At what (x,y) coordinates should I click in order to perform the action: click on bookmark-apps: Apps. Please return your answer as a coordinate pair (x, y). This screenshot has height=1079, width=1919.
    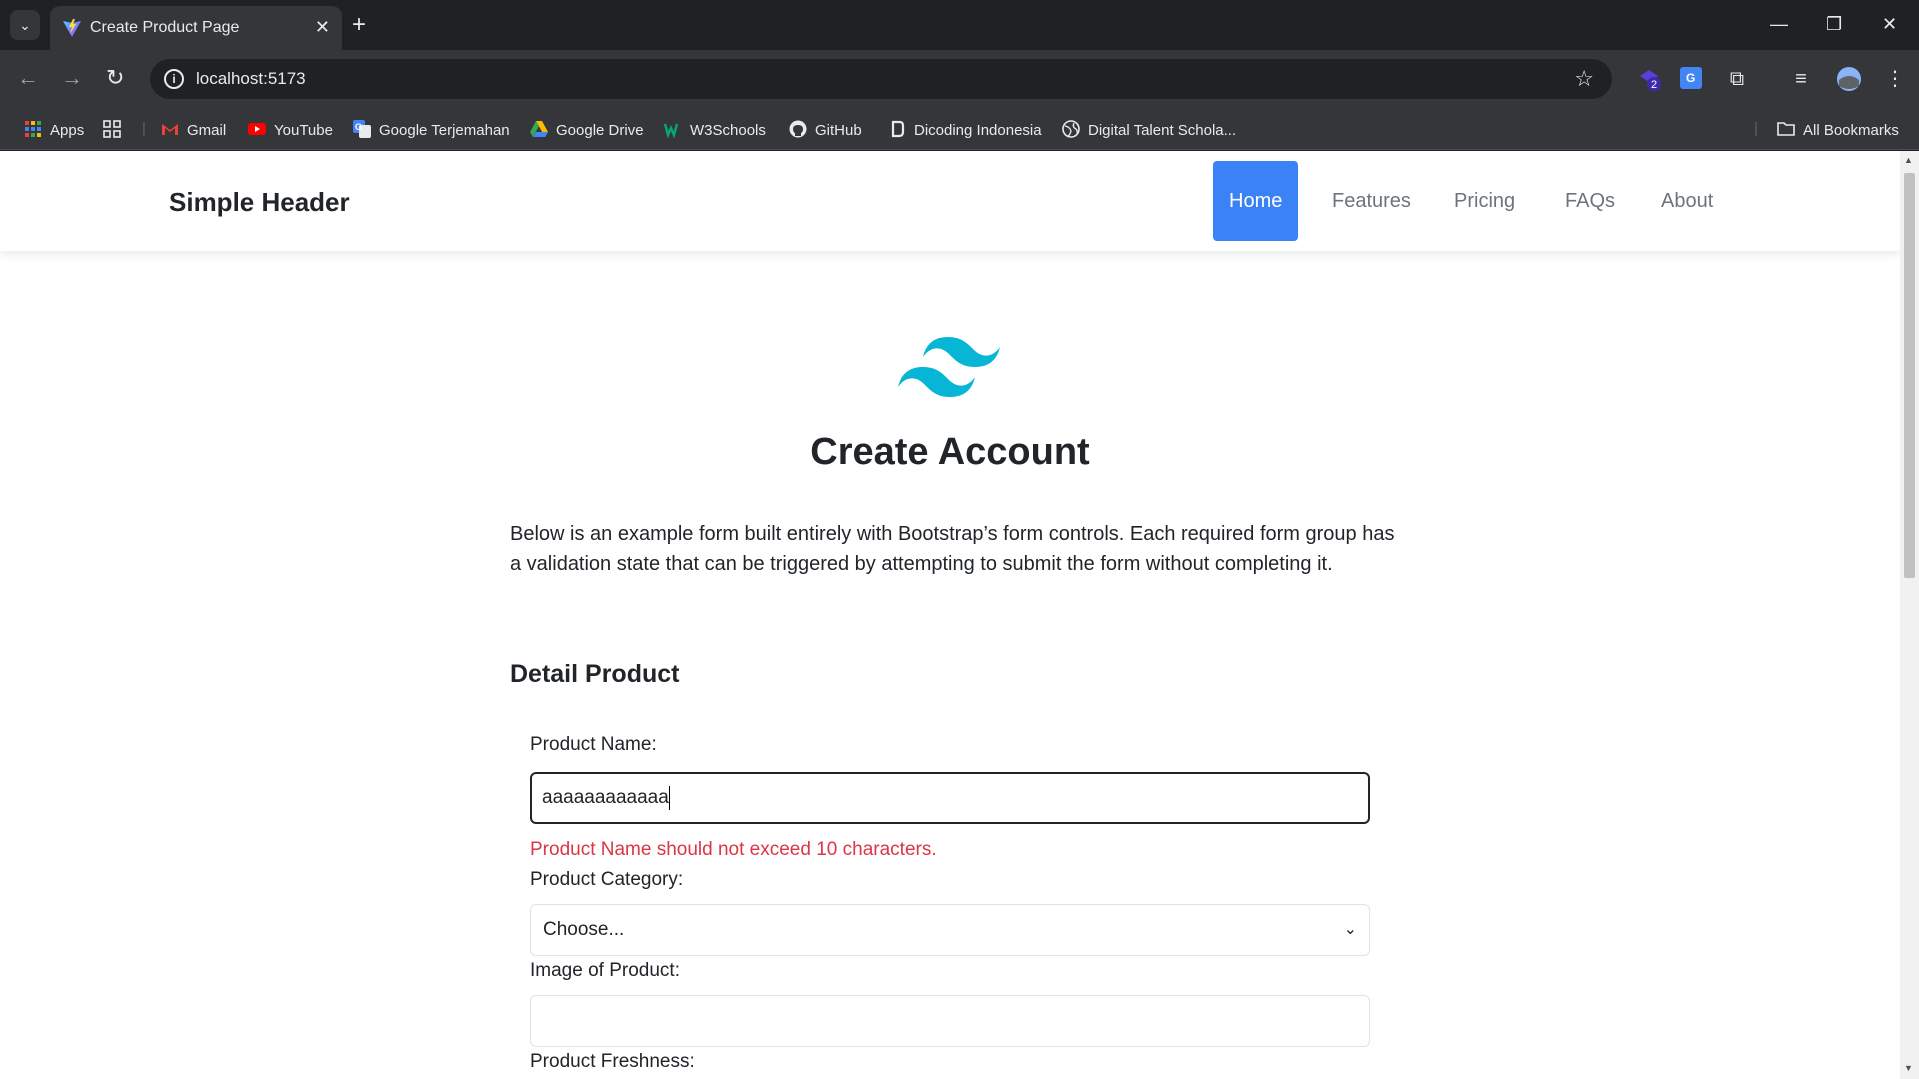
    Looking at the image, I should click on (54, 129).